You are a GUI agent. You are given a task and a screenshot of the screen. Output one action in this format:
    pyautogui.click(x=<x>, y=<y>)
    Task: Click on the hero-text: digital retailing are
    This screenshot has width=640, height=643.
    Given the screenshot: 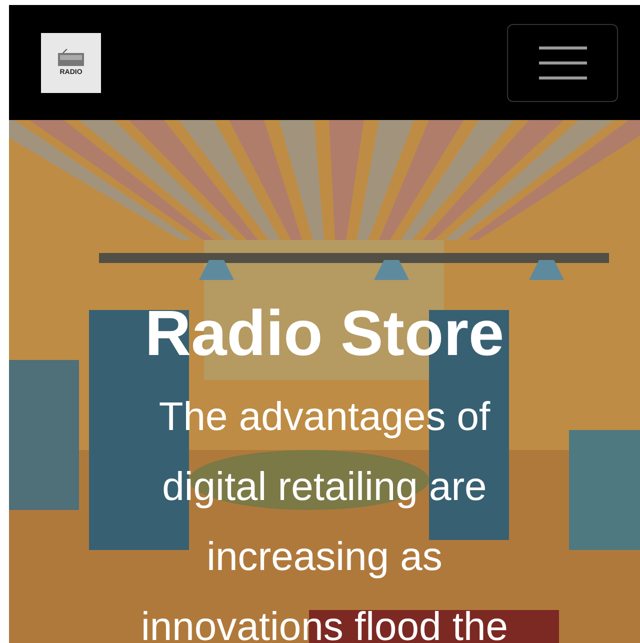 What is the action you would take?
    pyautogui.click(x=324, y=487)
    